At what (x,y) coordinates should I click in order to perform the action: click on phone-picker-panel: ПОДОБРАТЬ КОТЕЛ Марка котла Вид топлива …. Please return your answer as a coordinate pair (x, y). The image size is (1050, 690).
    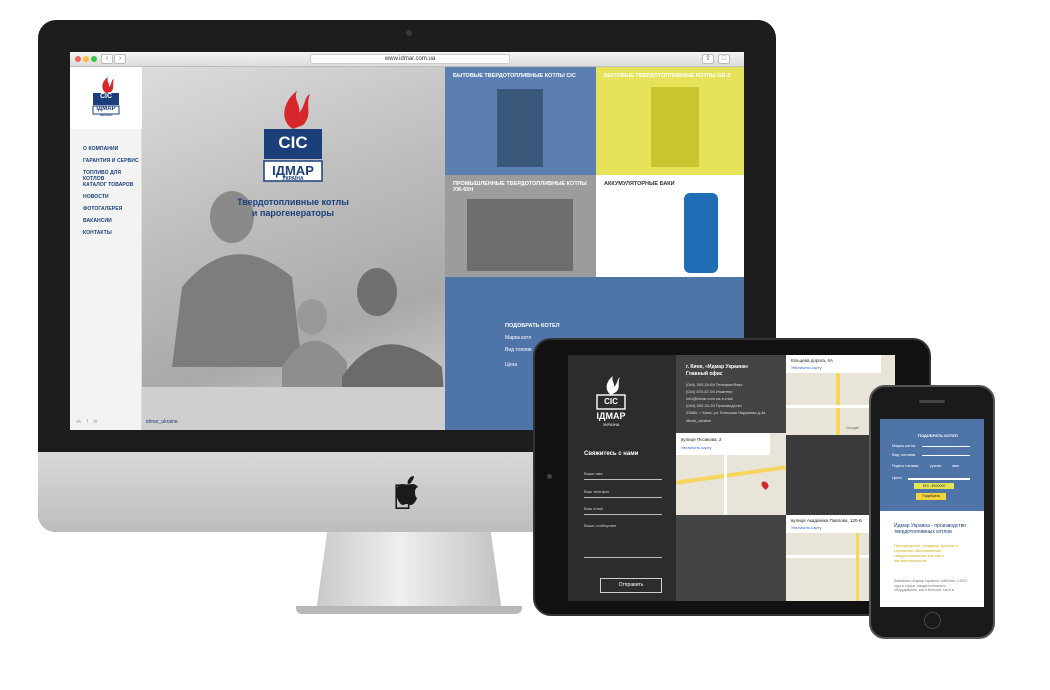
    Looking at the image, I should click on (932, 465).